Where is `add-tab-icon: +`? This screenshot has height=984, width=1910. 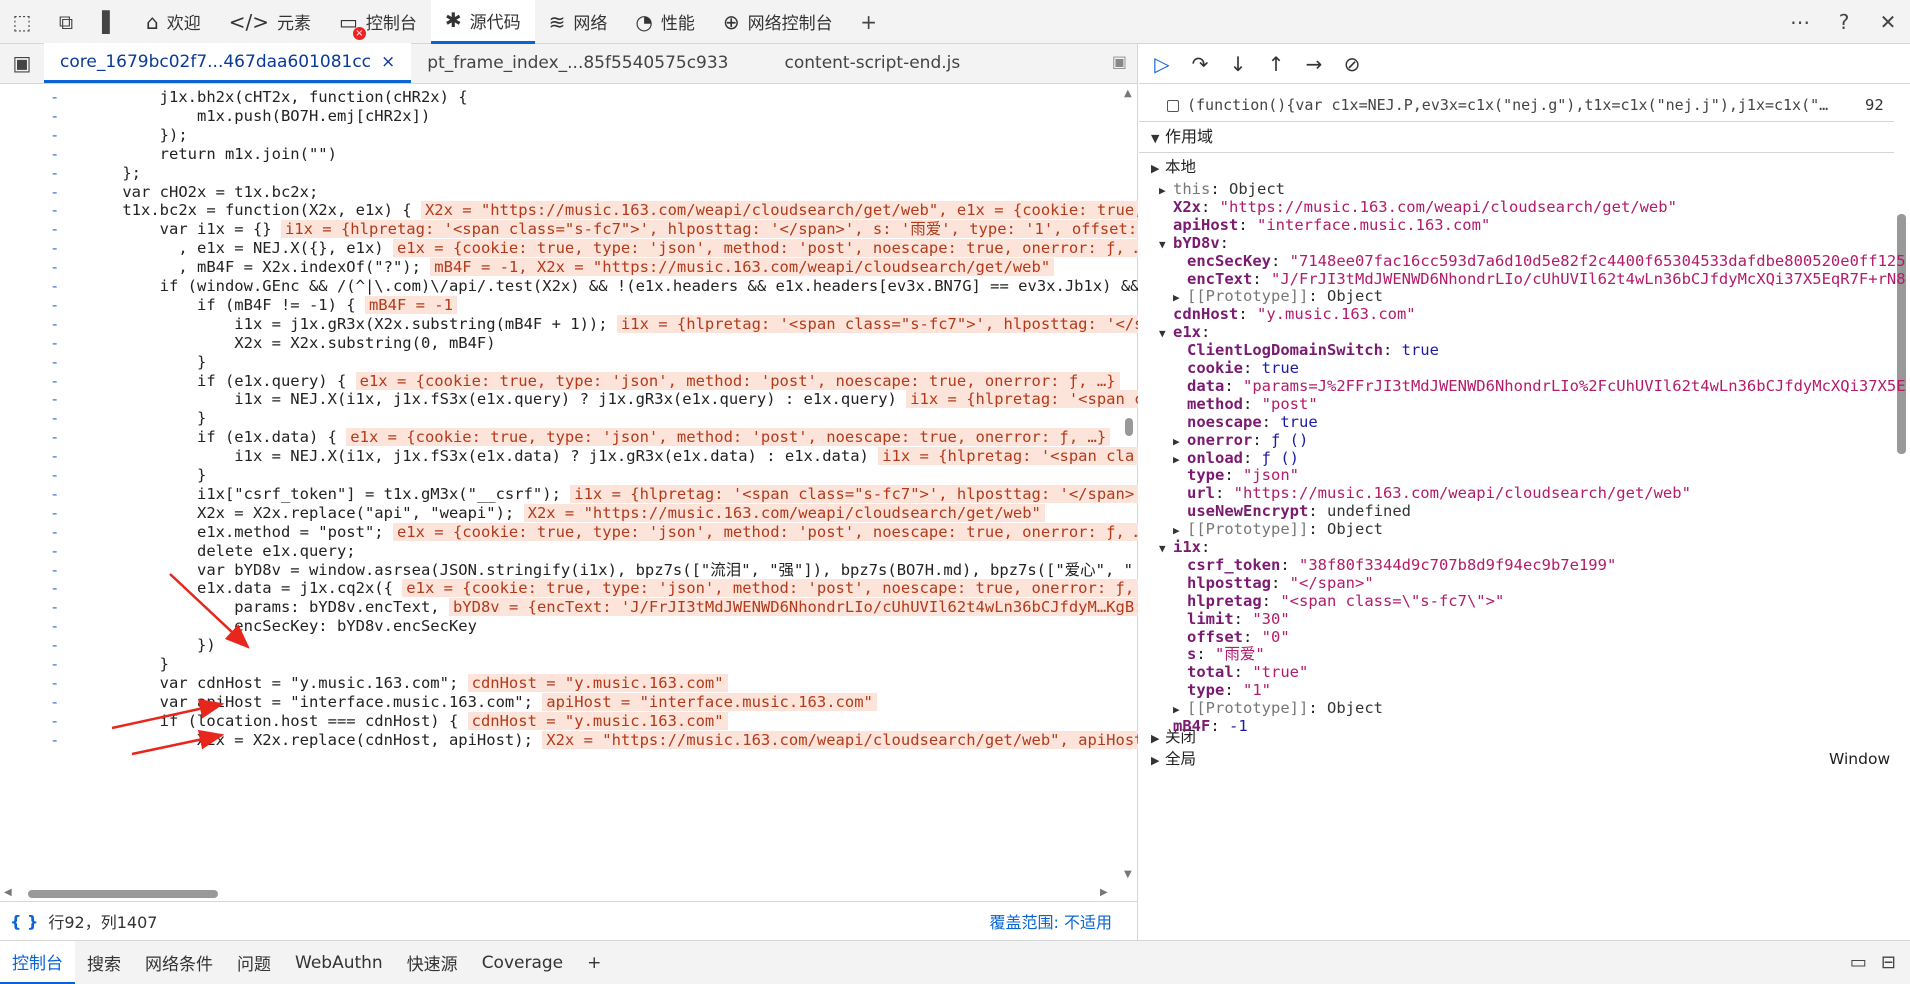 add-tab-icon: + is located at coordinates (869, 22).